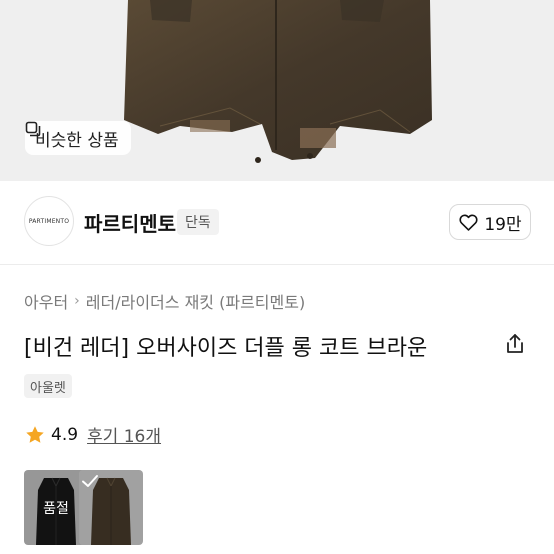 This screenshot has height=554, width=554. What do you see at coordinates (195, 301) in the screenshot?
I see `breadcrumb-item-category: 레더/라이더스 재킷 (파르티멘토)` at bounding box center [195, 301].